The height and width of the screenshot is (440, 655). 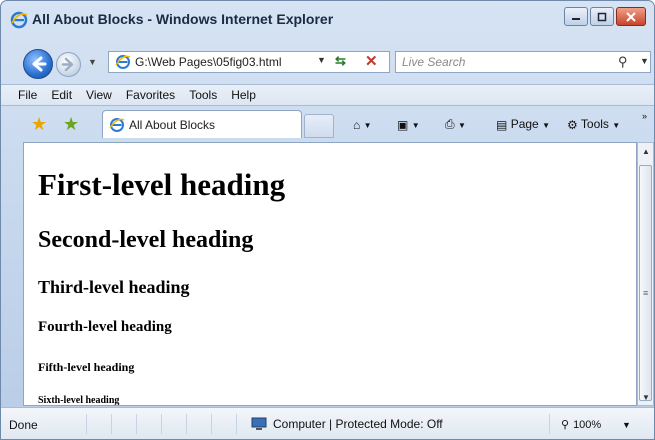 What do you see at coordinates (321, 60) in the screenshot?
I see `address-dropdown-icon: ▼` at bounding box center [321, 60].